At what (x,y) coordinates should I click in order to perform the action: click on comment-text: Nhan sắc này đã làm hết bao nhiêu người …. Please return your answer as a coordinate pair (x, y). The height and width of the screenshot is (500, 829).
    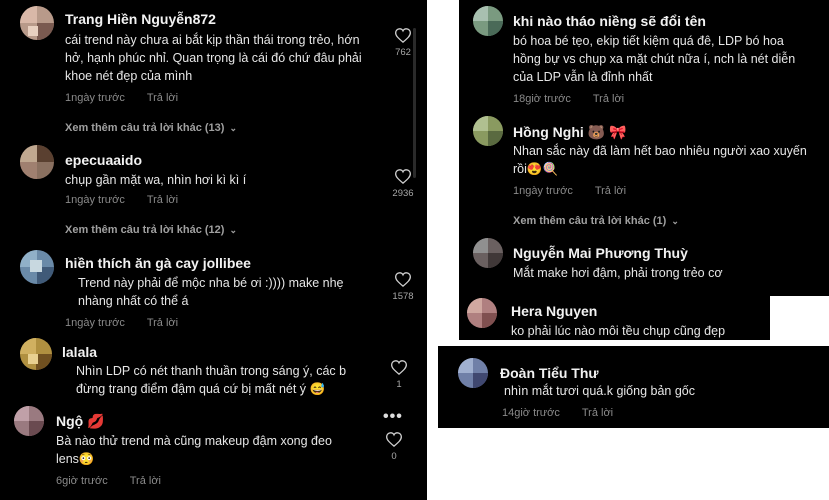
    Looking at the image, I should click on (671, 160).